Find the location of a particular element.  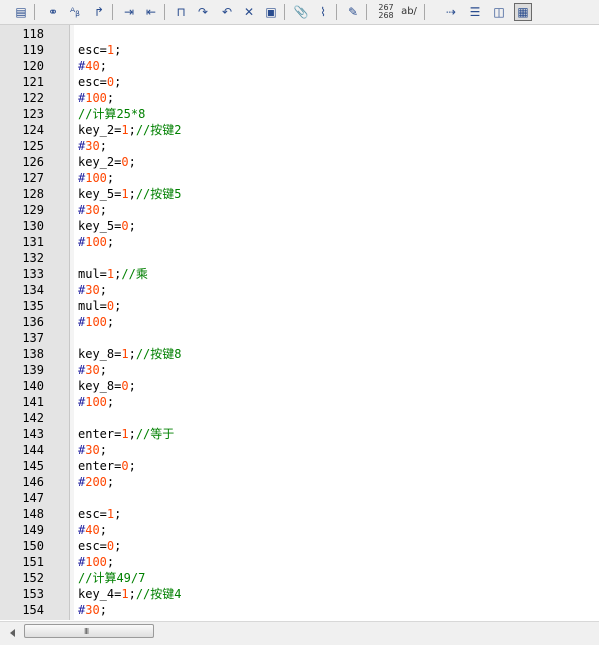

new-file-icon: ▤ is located at coordinates (21, 12).